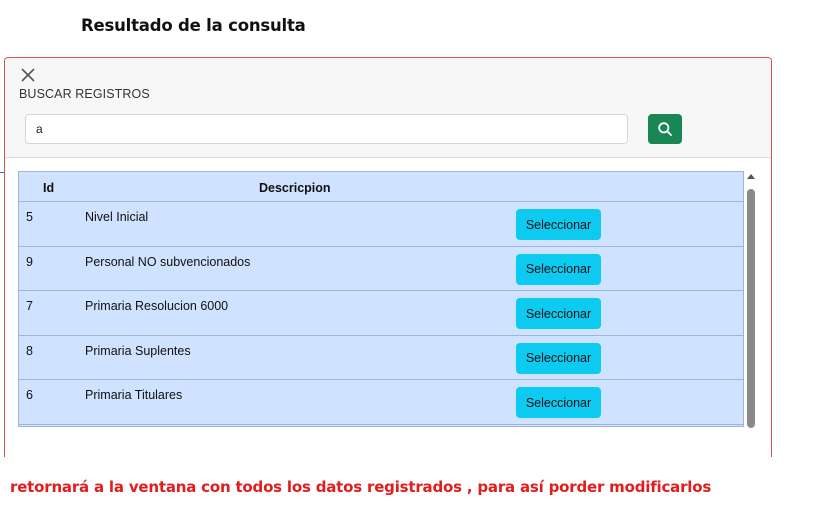 This screenshot has height=519, width=817. I want to click on scroll-up-arrow-icon, so click(751, 176).